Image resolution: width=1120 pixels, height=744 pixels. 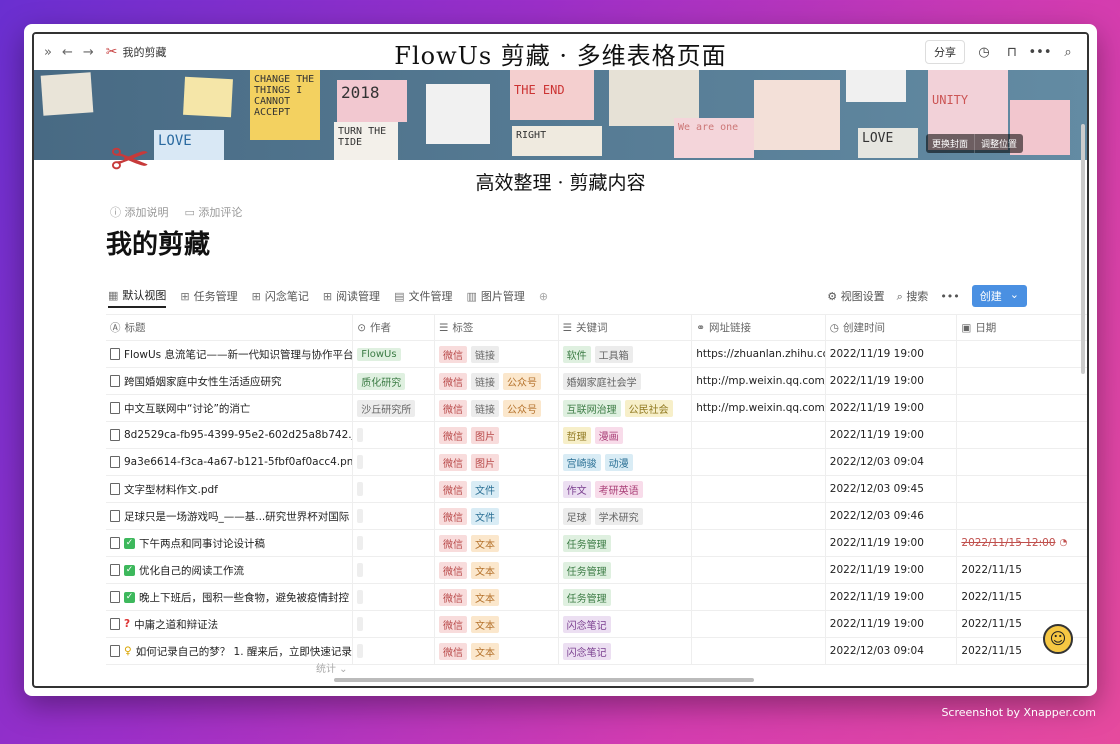 I want to click on title-cell: ✓ 下午两点和同事讨论设计稿, so click(x=230, y=543).